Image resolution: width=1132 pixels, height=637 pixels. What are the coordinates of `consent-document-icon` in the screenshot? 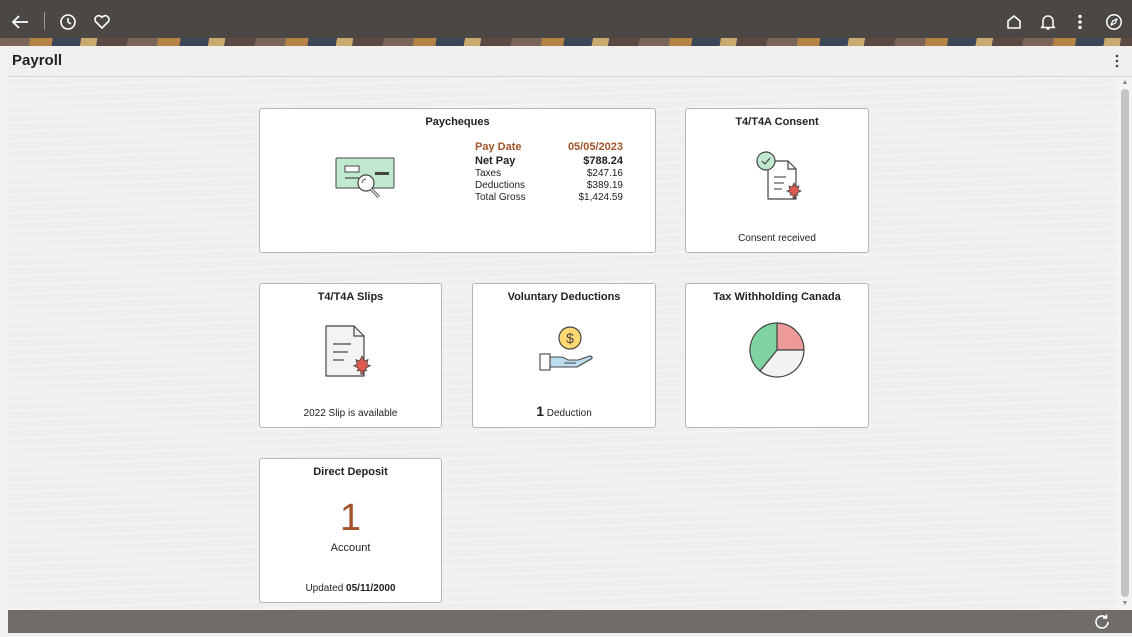 It's located at (779, 175).